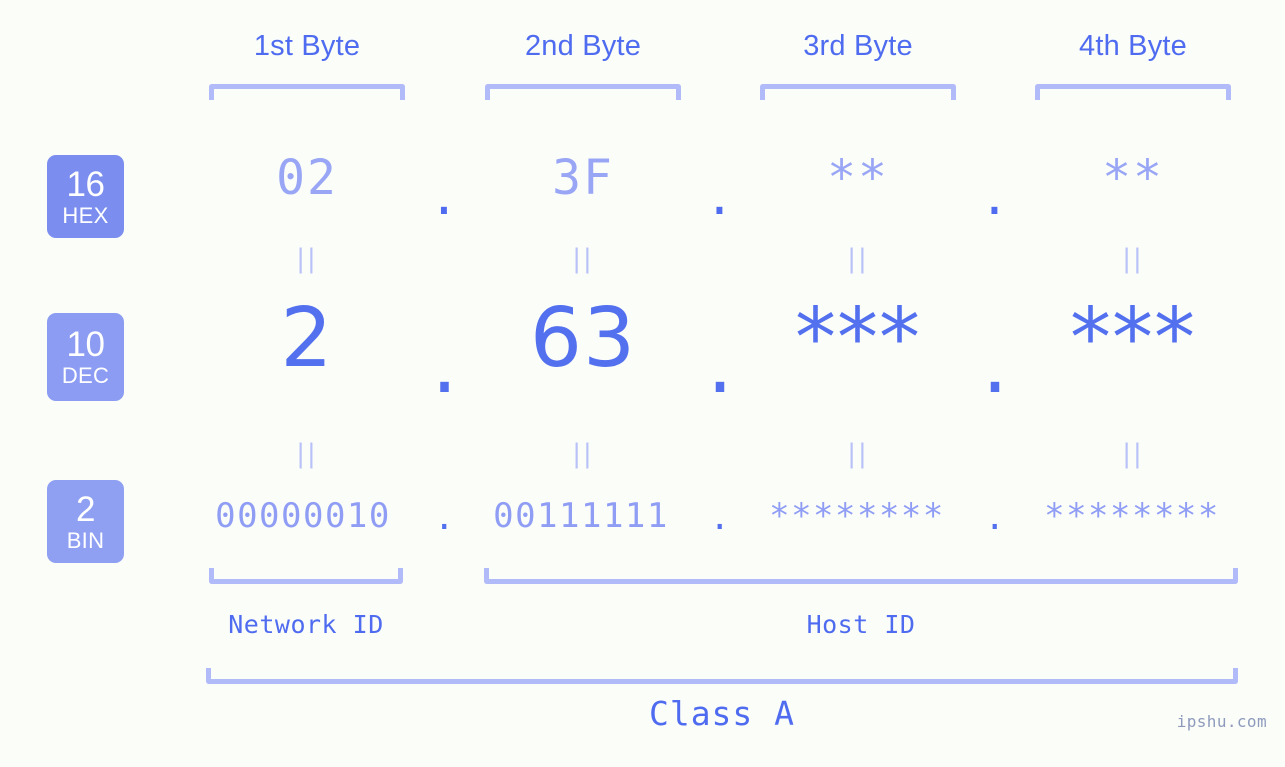  I want to click on equals-icon-hex-dec-3: ||, so click(858, 259).